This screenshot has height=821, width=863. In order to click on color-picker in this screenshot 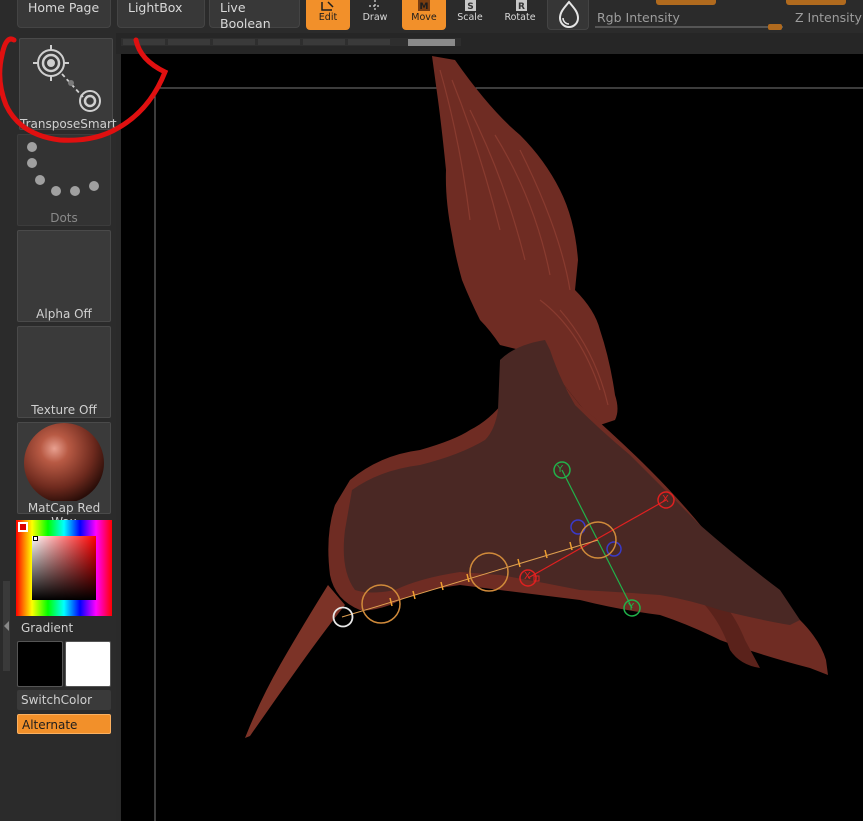, I will do `click(64, 568)`.